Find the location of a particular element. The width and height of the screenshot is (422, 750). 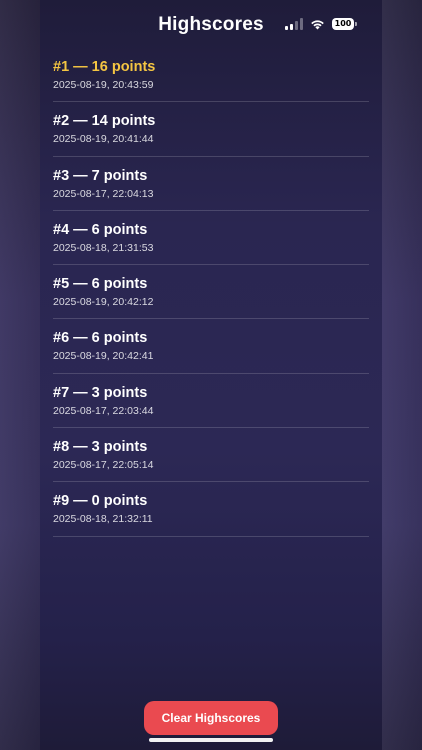

highscore-timestamp: 2025-08-19, 20:43:59 is located at coordinates (103, 85).